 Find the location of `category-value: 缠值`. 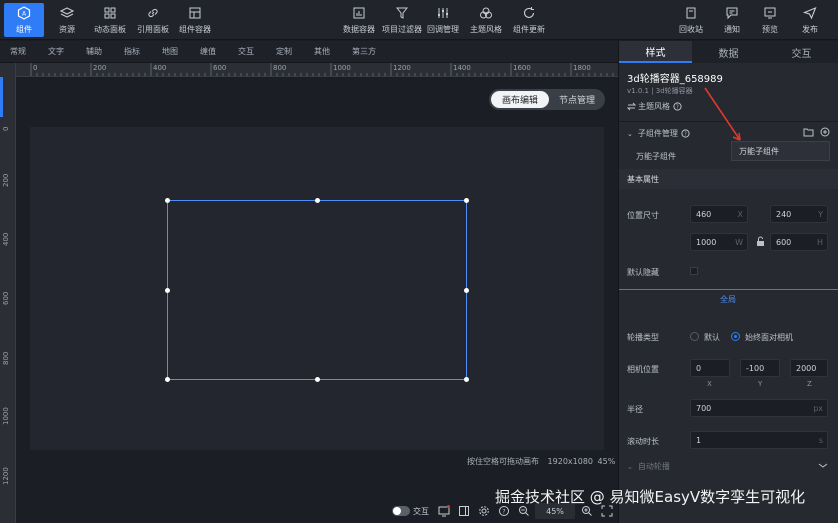

category-value: 缠值 is located at coordinates (208, 51).